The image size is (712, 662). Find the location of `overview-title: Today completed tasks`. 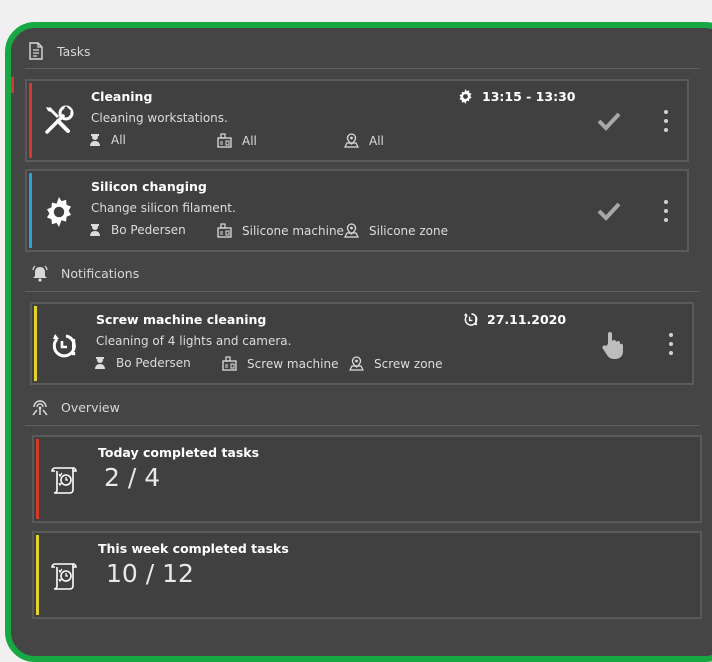

overview-title: Today completed tasks is located at coordinates (179, 452).